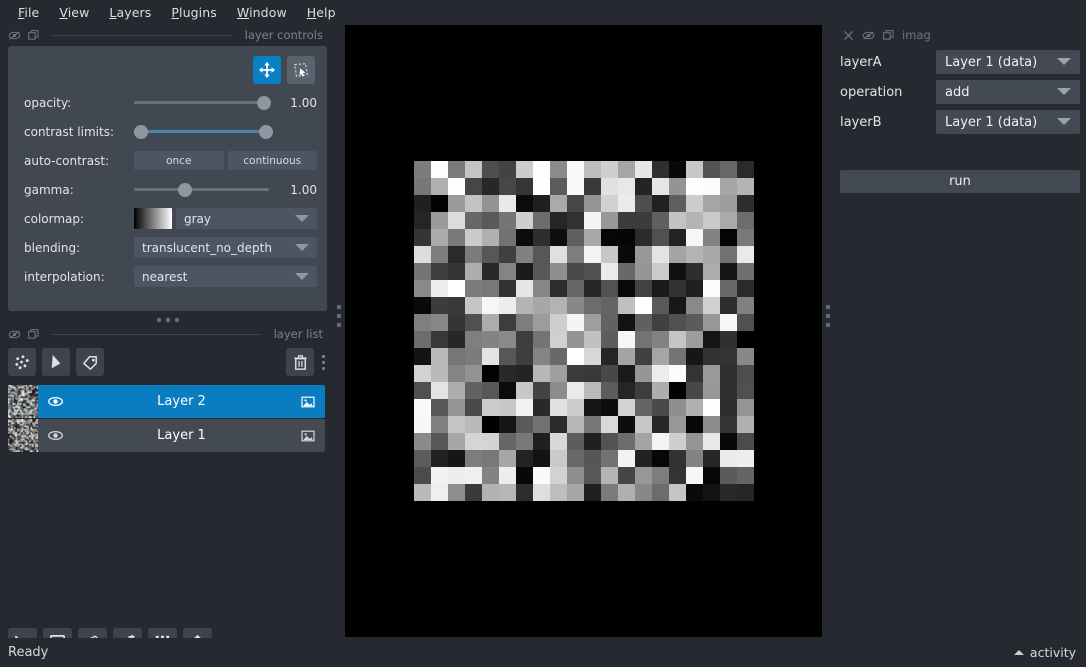 The height and width of the screenshot is (667, 1086). What do you see at coordinates (201, 189) in the screenshot?
I see `gamma-slider` at bounding box center [201, 189].